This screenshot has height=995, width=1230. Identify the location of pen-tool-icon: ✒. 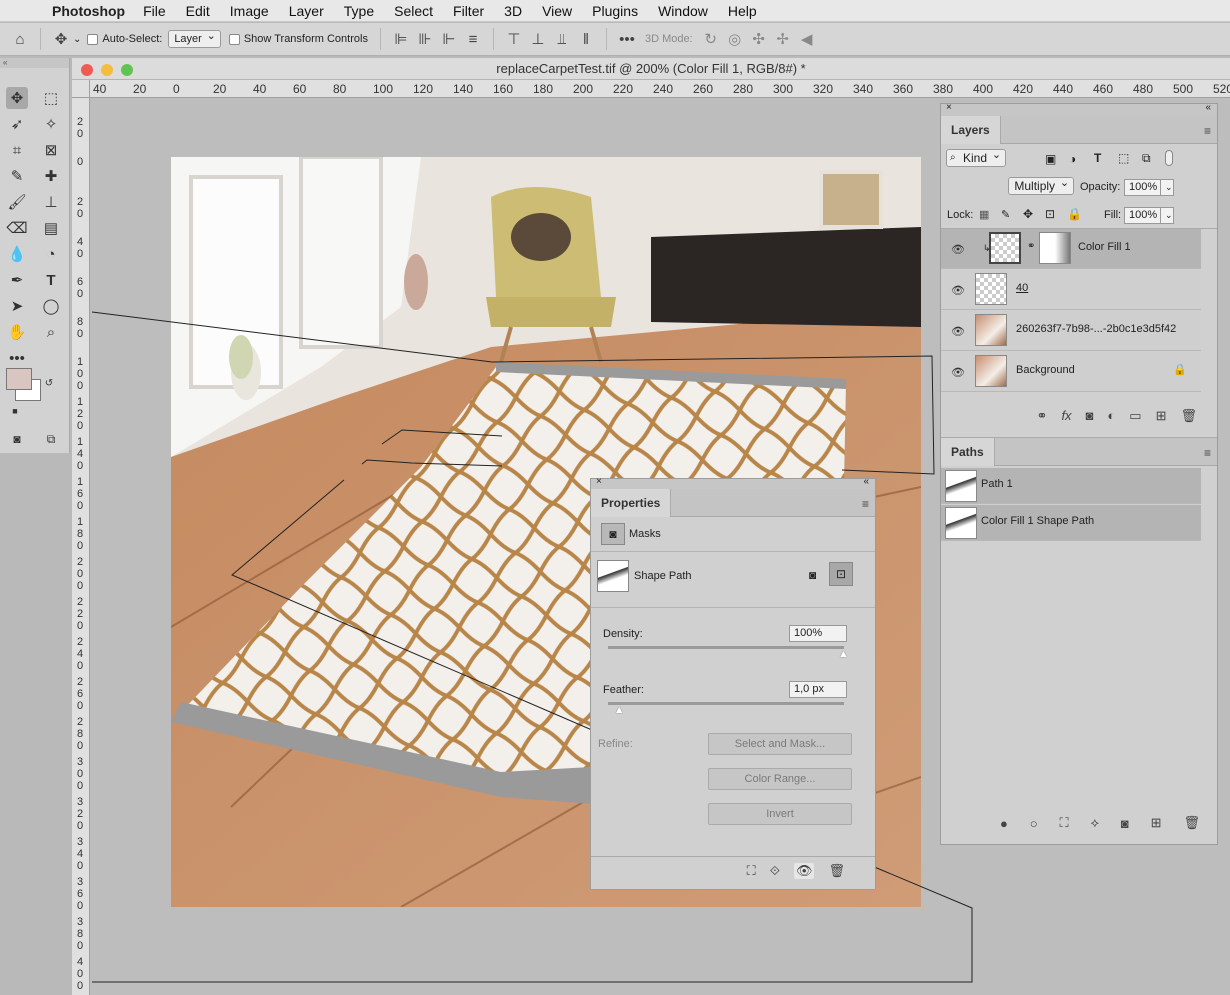
(17, 280).